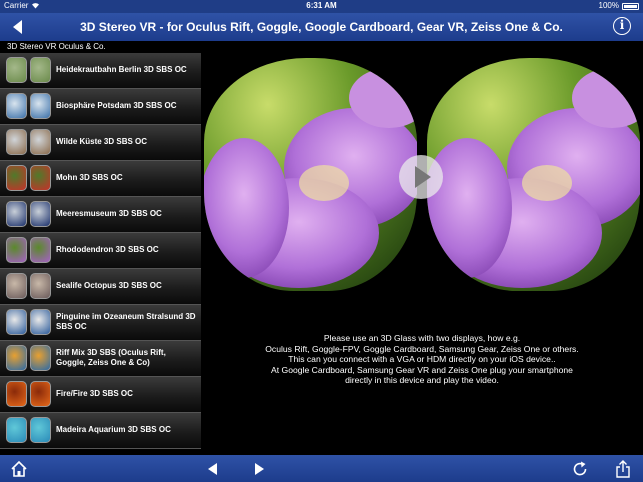 Image resolution: width=643 pixels, height=482 pixels. I want to click on status-bar: Carrier 6:31 AM 100%, so click(321, 6).